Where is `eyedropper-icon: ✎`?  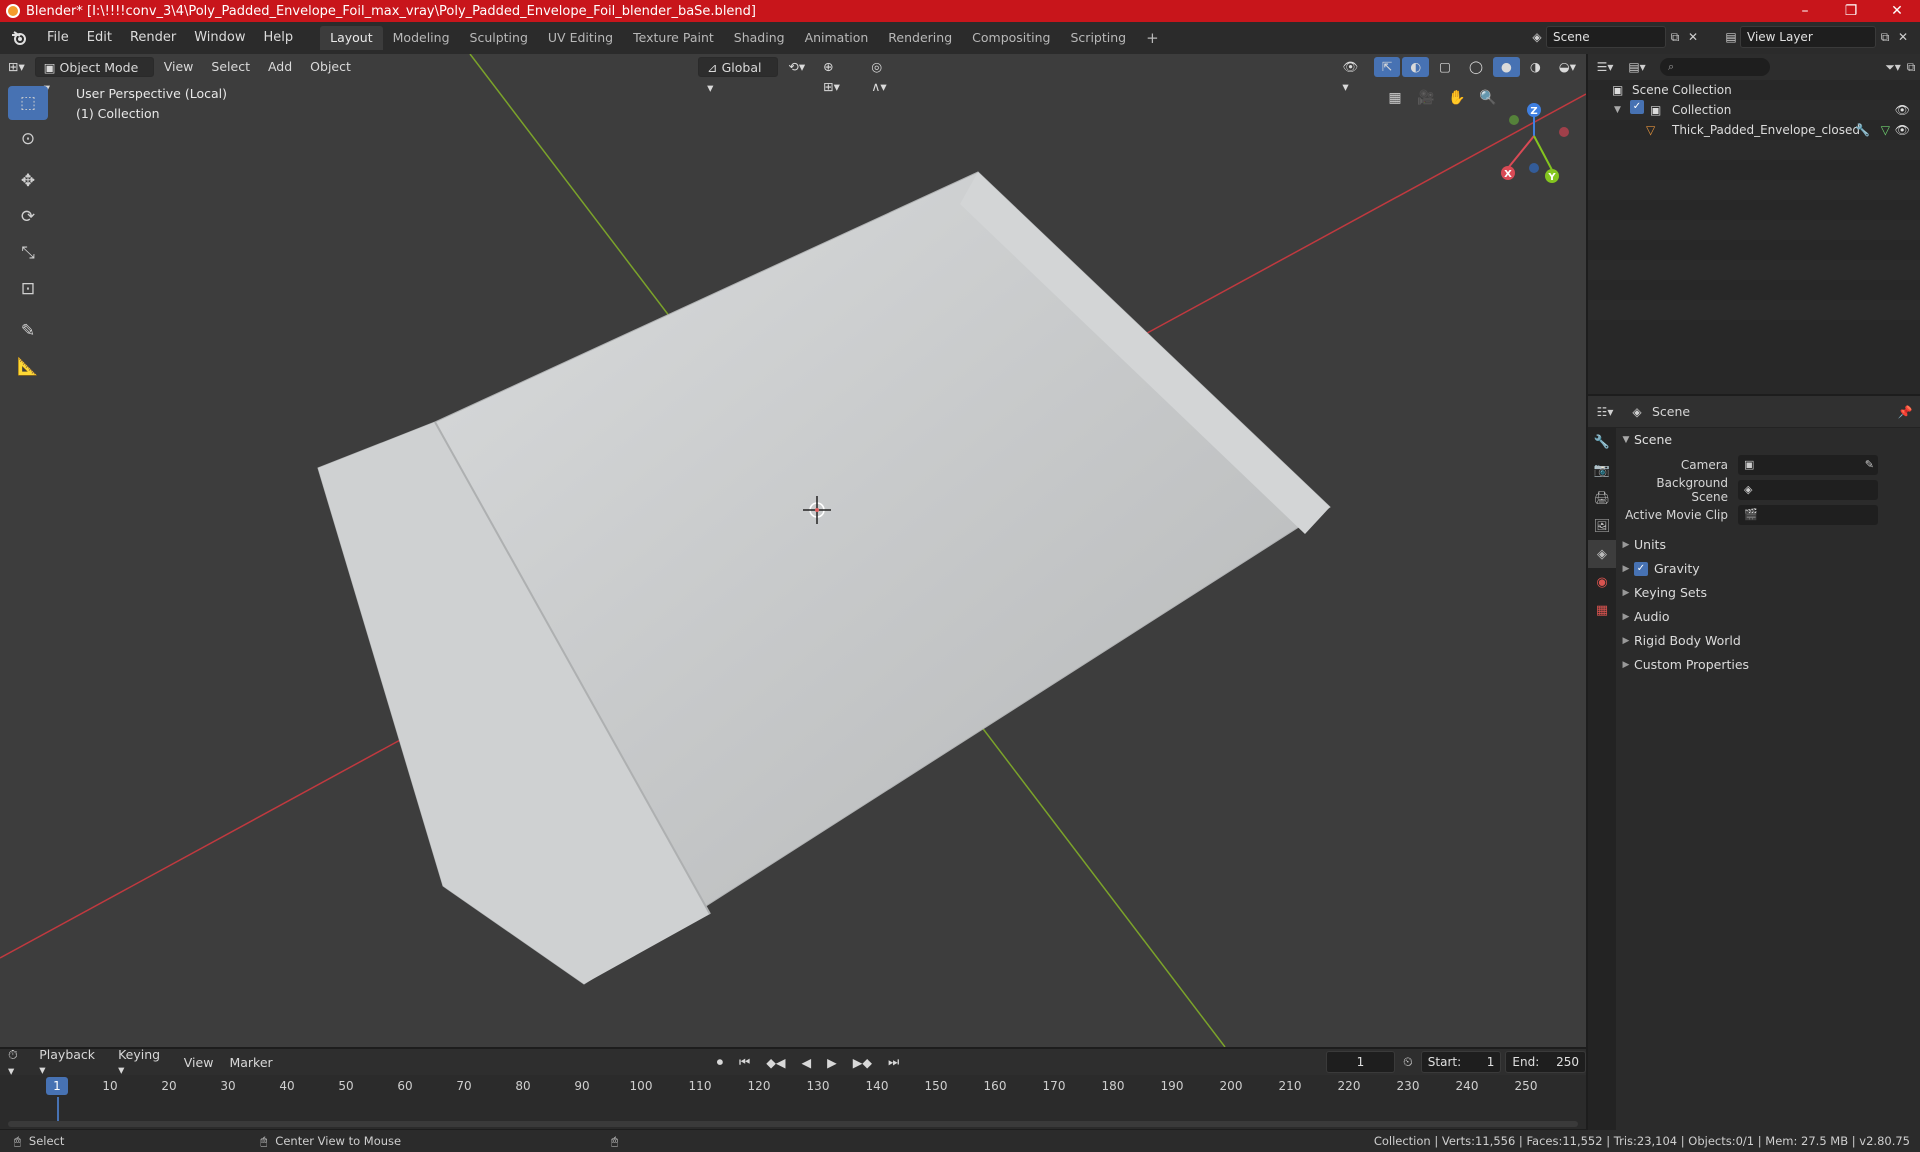 eyedropper-icon: ✎ is located at coordinates (1869, 464).